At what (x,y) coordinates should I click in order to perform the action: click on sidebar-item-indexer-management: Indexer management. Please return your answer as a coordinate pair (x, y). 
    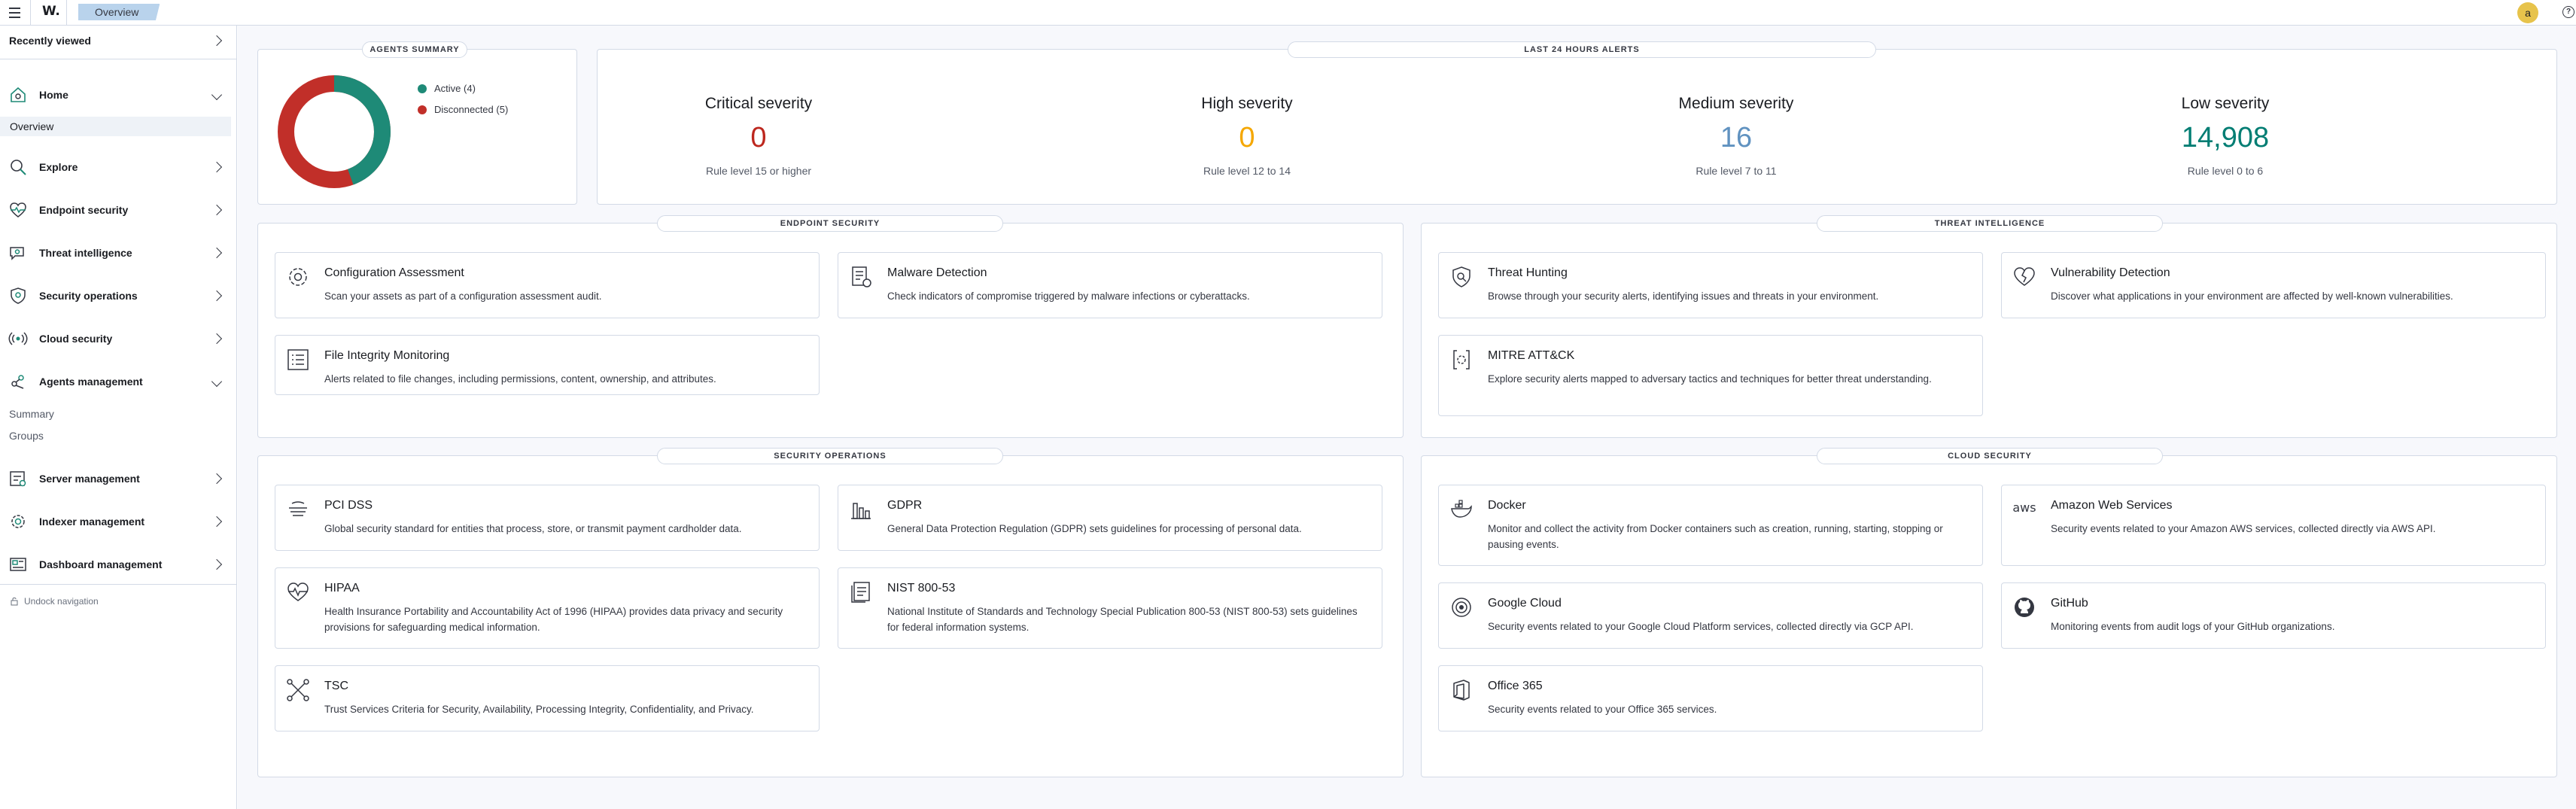
    Looking at the image, I should click on (119, 521).